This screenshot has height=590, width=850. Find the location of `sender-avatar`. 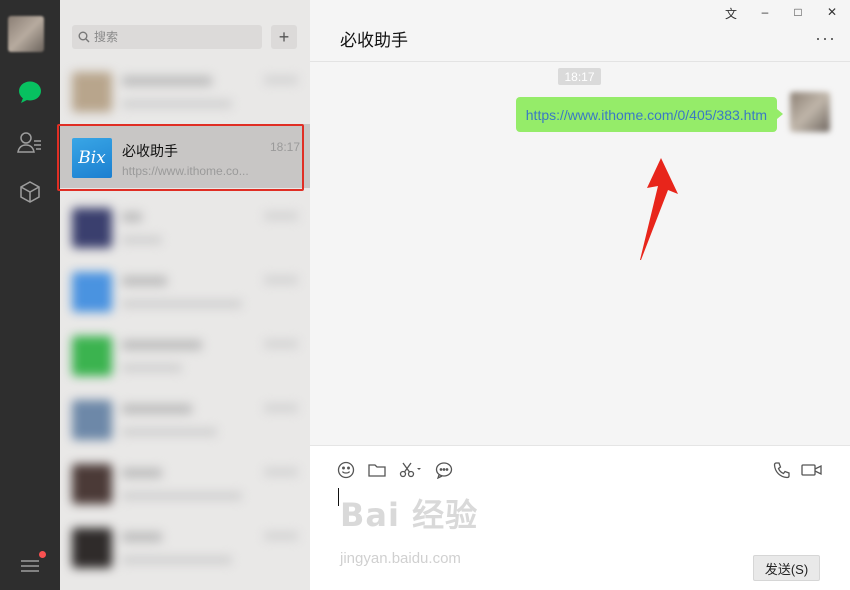

sender-avatar is located at coordinates (810, 112).